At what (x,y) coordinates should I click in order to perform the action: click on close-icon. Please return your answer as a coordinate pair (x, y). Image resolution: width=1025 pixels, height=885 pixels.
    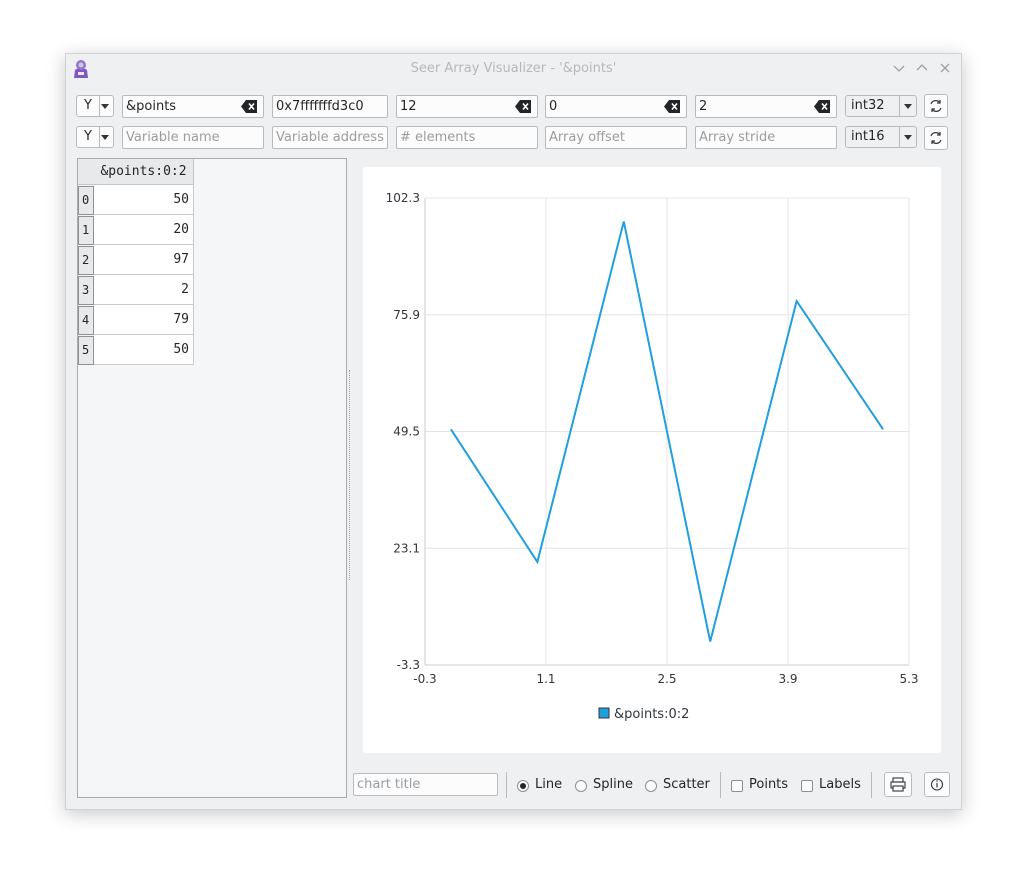
    Looking at the image, I should click on (945, 68).